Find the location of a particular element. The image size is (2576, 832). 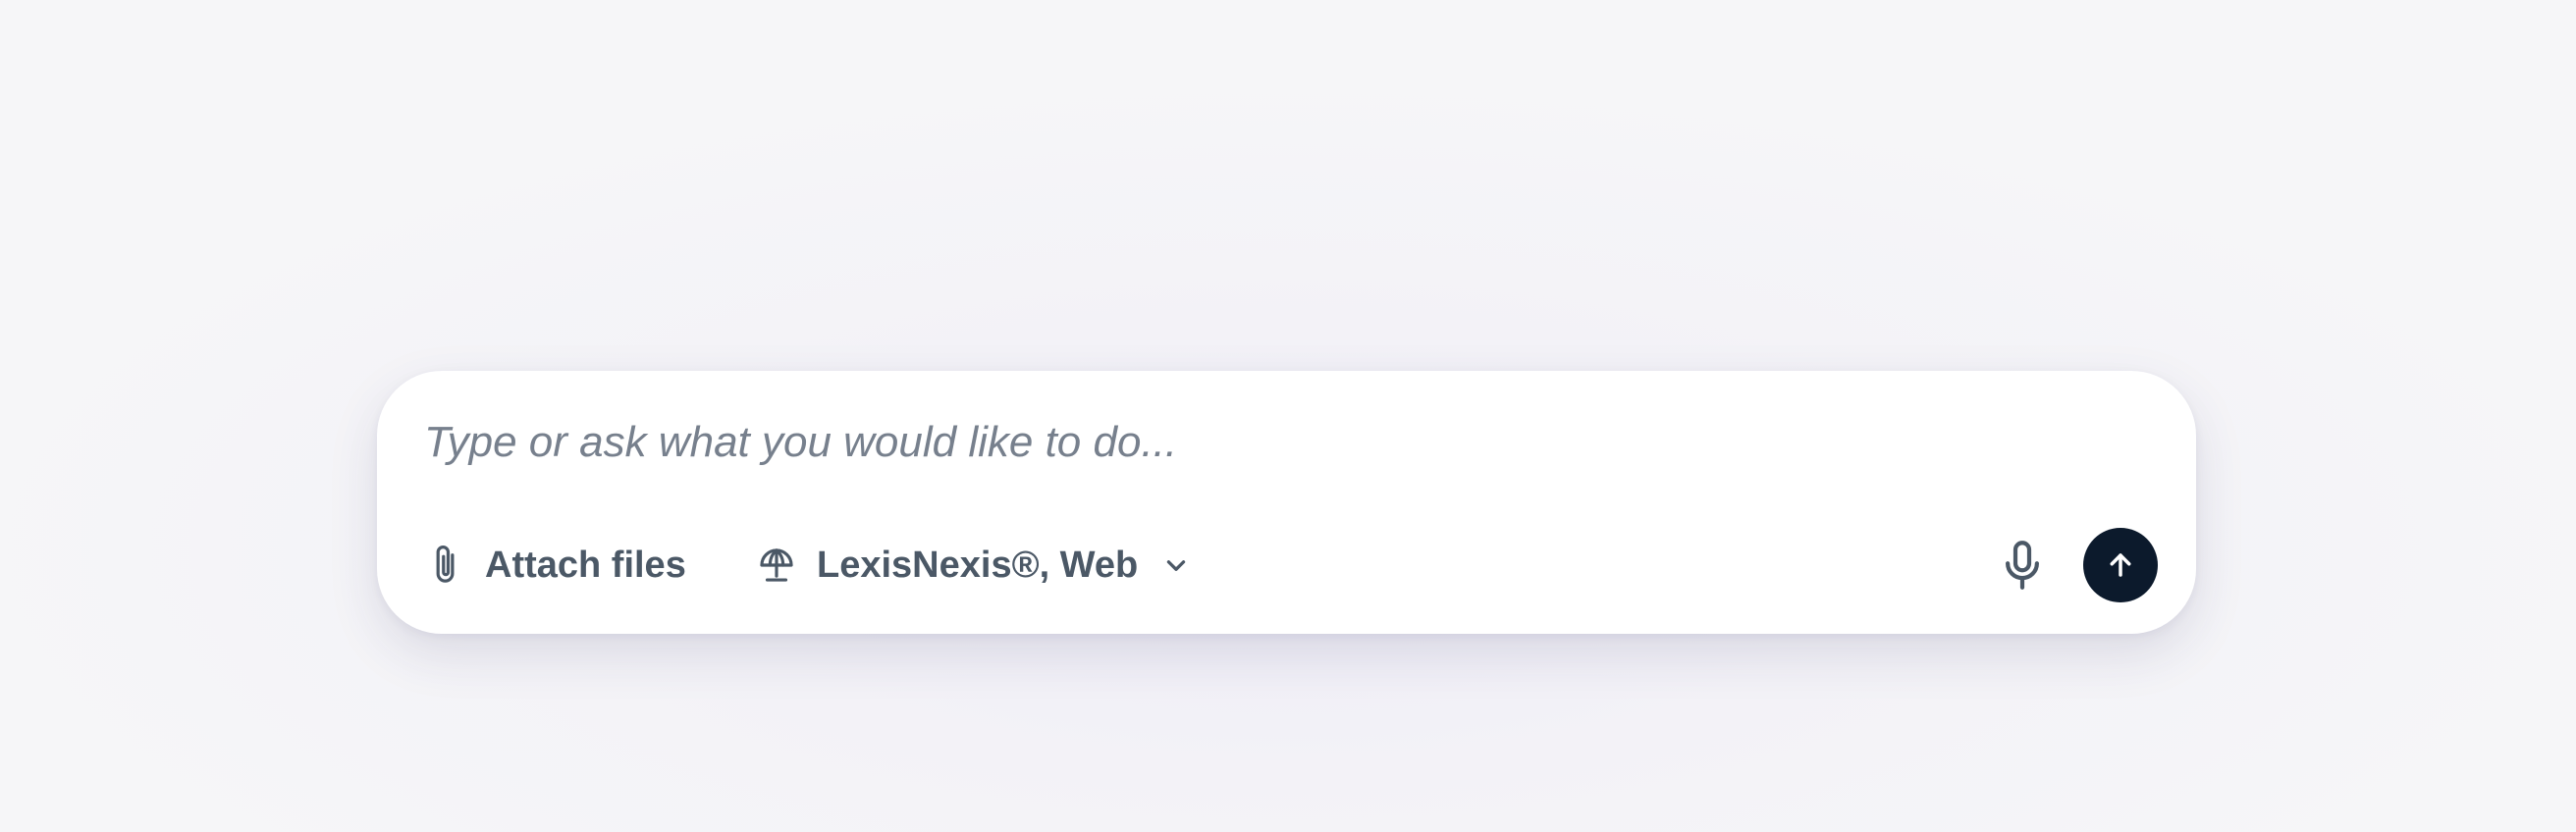

composer-toolbar: Attach files LexisNexis®, Web is located at coordinates (1286, 565).